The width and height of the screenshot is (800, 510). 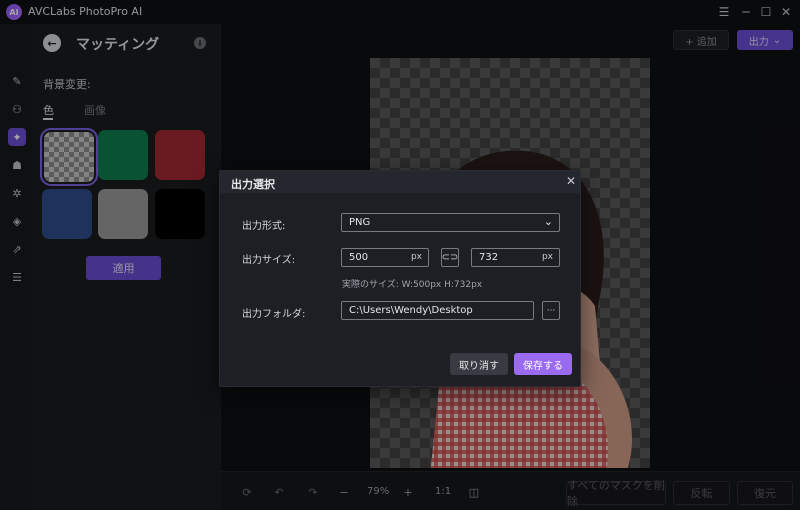 What do you see at coordinates (450, 222) in the screenshot?
I see `format-select: PNG ⌄` at bounding box center [450, 222].